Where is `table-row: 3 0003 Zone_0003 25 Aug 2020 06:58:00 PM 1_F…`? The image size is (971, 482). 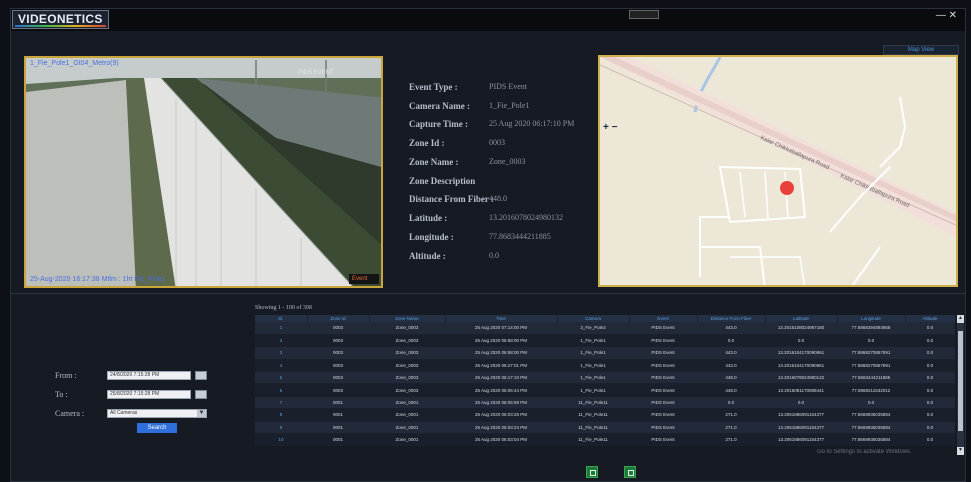 table-row: 3 0003 Zone_0003 25 Aug 2020 06:58:00 PM 1_F… is located at coordinates (605, 353).